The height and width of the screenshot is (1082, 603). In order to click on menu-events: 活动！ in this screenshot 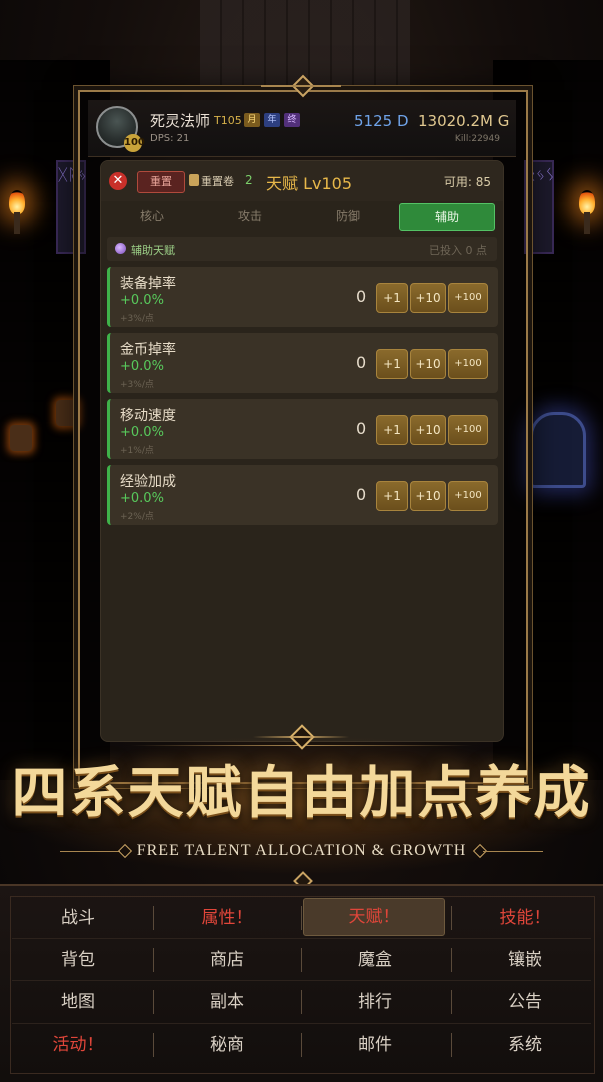, I will do `click(78, 1045)`.